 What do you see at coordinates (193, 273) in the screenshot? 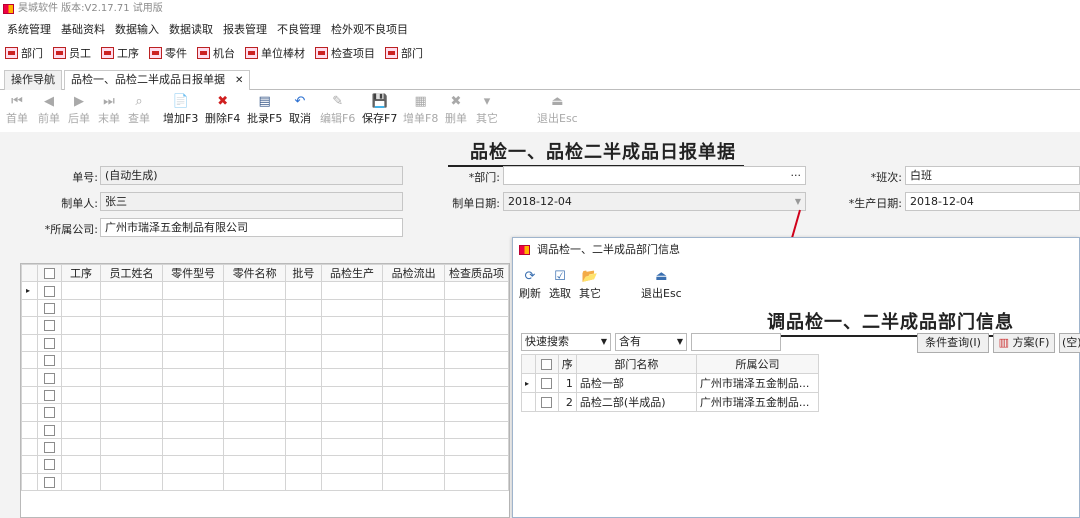
I see `col-part-model: 零件型号` at bounding box center [193, 273].